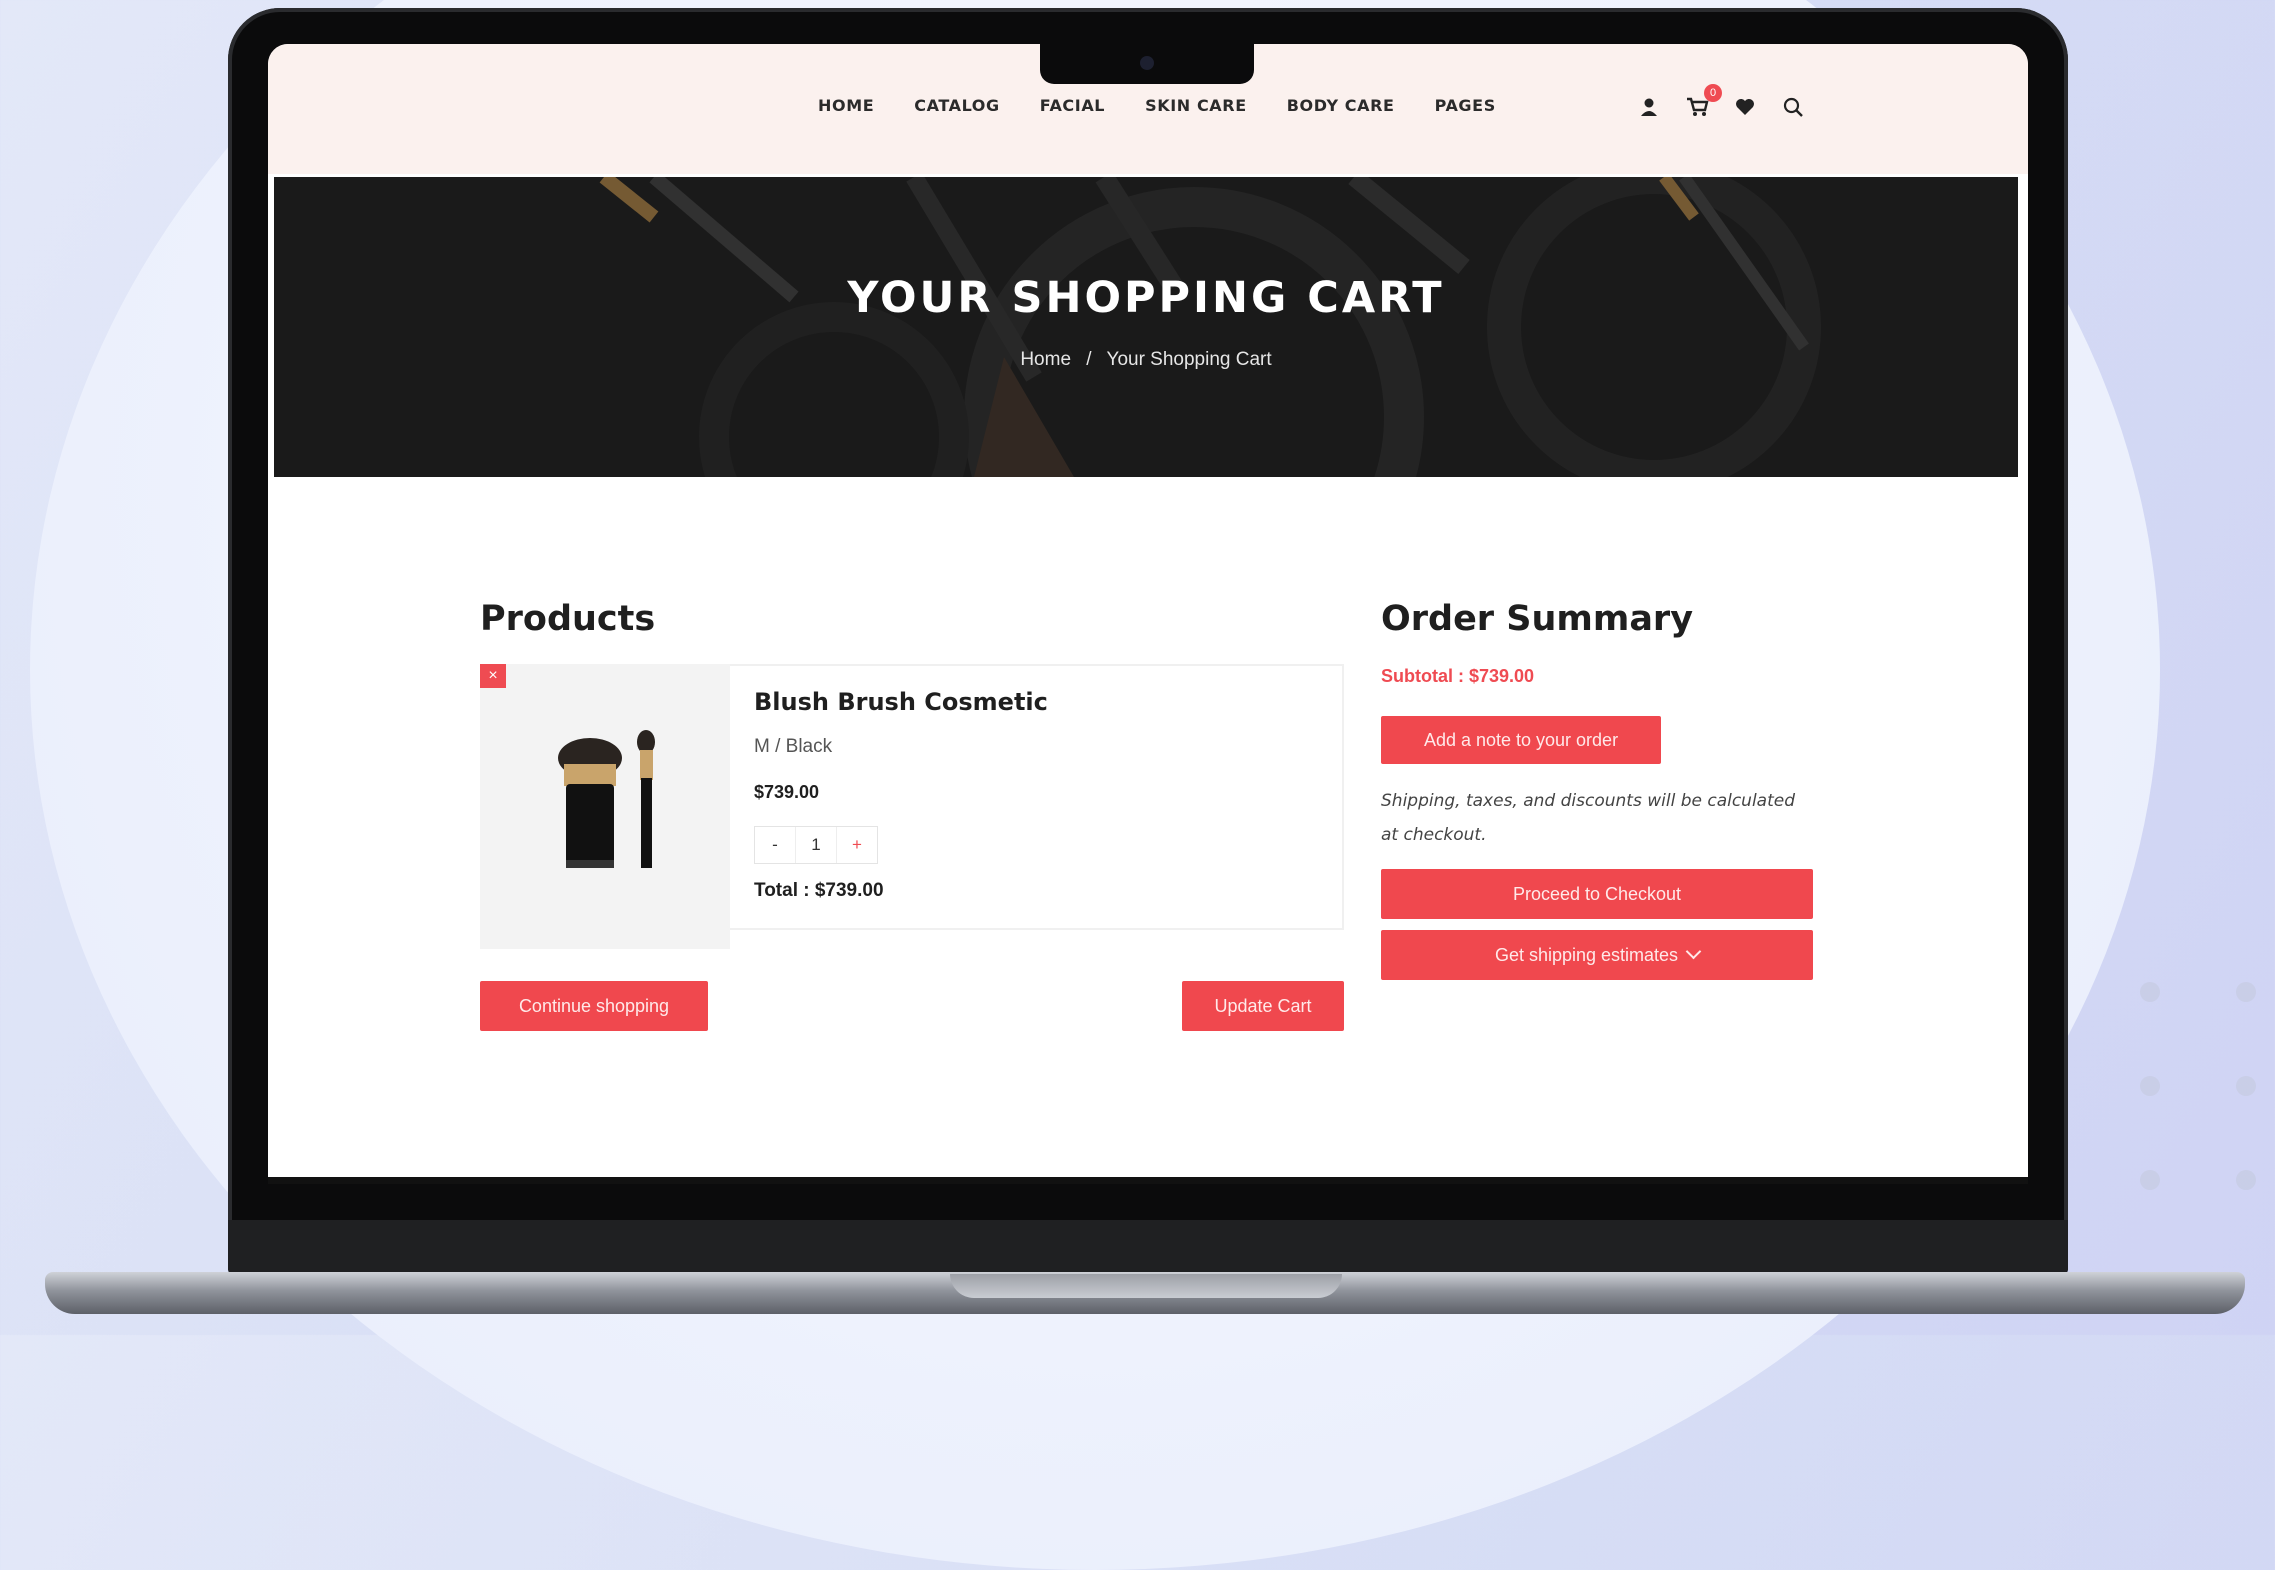 This screenshot has height=1570, width=2275. Describe the element at coordinates (957, 105) in the screenshot. I see `nav-catalog: CATALOG` at that location.